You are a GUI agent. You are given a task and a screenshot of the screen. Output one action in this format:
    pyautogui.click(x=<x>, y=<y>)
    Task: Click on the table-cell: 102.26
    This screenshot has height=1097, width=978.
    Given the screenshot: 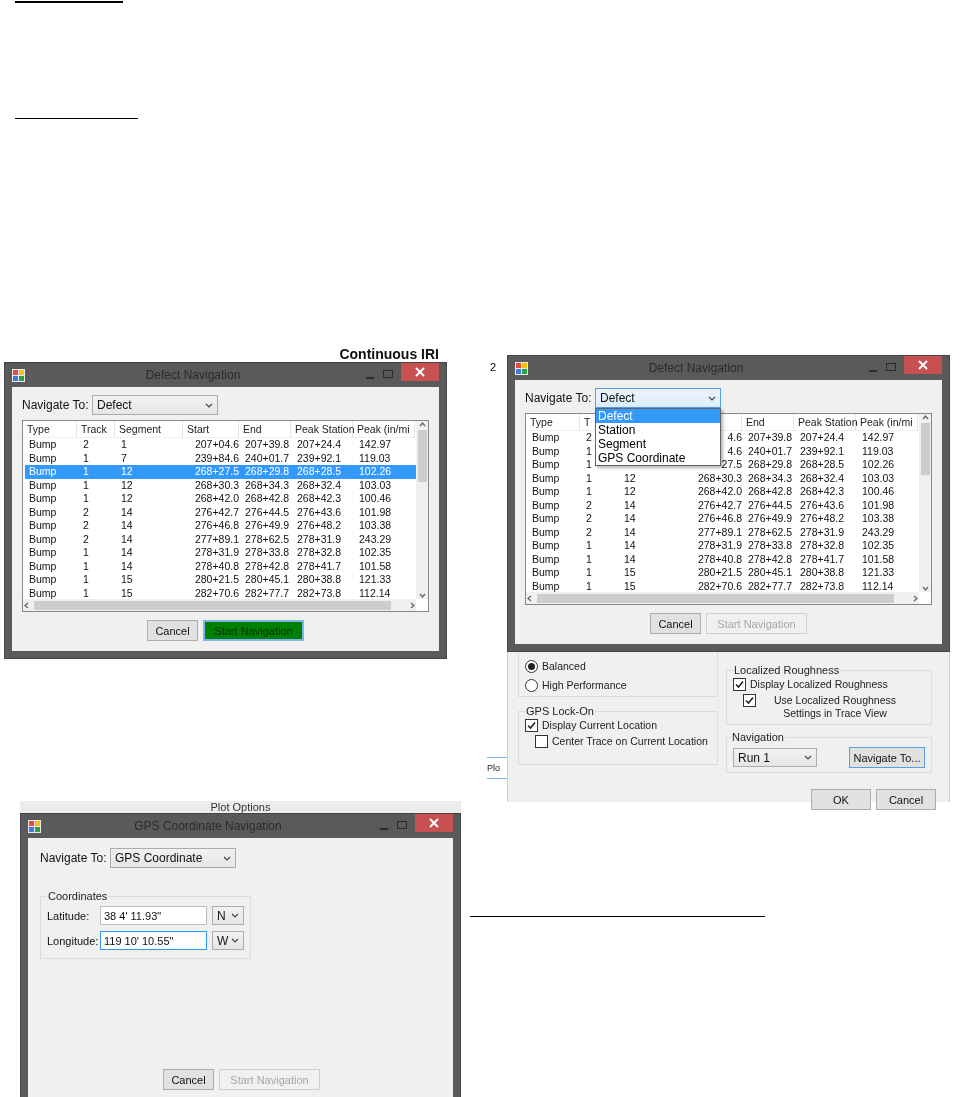 What is the action you would take?
    pyautogui.click(x=375, y=472)
    